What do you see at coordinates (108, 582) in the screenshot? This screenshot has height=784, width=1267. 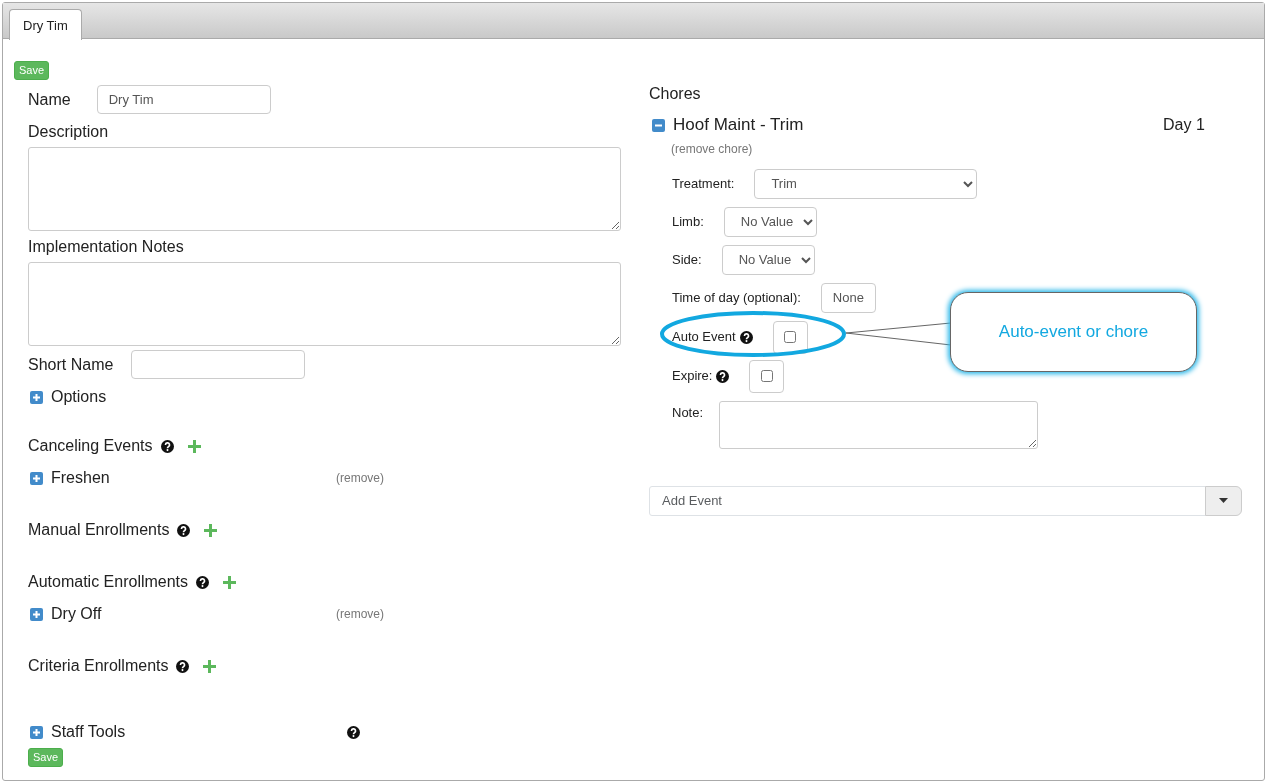 I see `section-title: Automatic Enrollments` at bounding box center [108, 582].